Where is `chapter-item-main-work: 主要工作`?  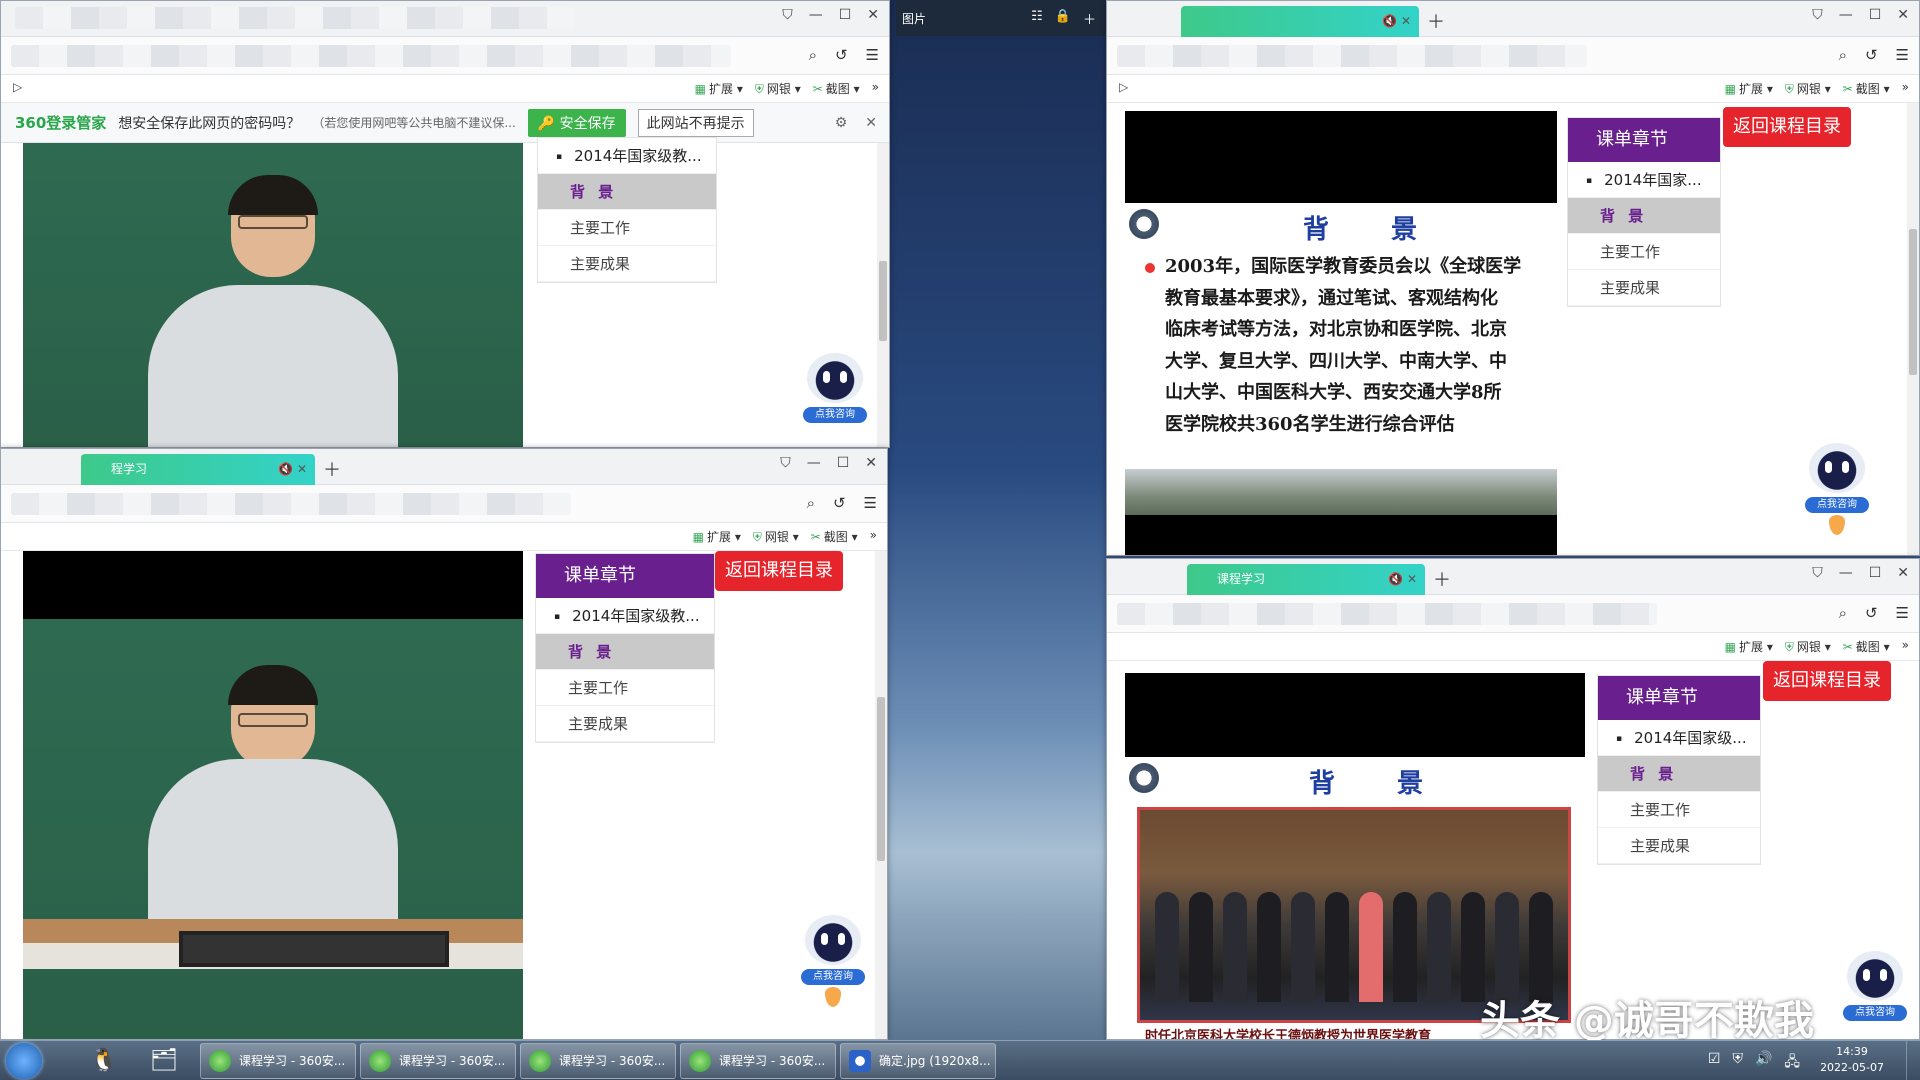
chapter-item-main-work: 主要工作 is located at coordinates (625, 688).